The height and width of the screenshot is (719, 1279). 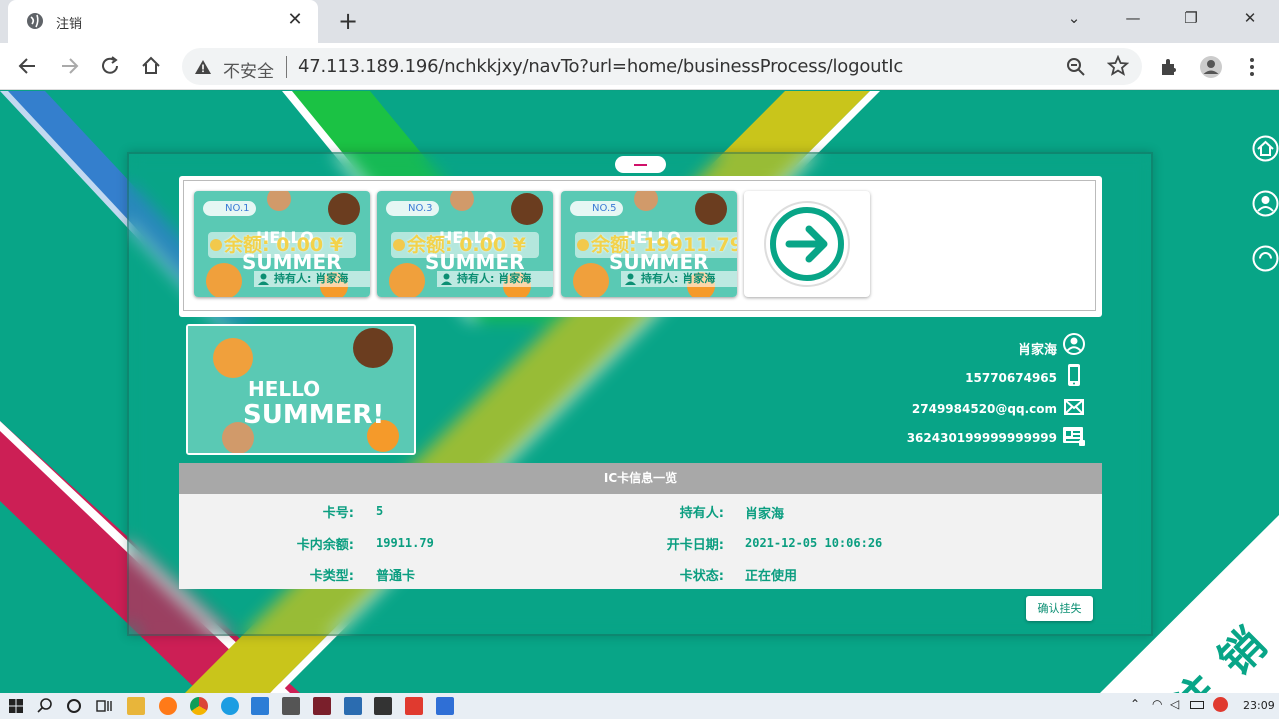 What do you see at coordinates (1157, 704) in the screenshot?
I see `wifi-icon: ◠` at bounding box center [1157, 704].